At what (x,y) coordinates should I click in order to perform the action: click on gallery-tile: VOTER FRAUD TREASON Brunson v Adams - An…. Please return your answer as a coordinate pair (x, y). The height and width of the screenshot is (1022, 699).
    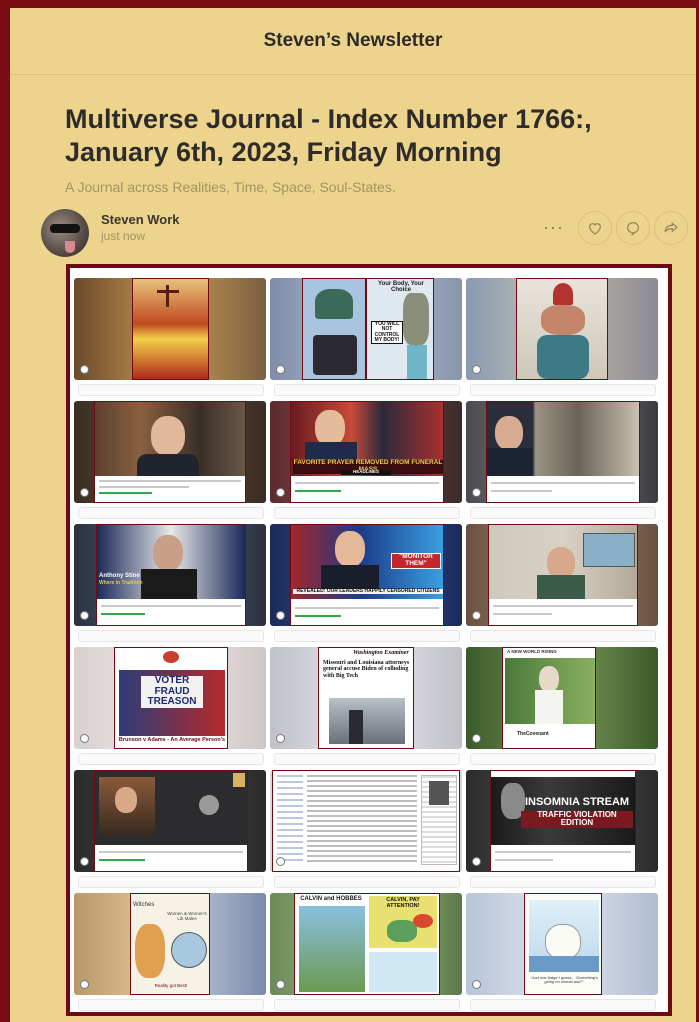
    Looking at the image, I should click on (170, 708).